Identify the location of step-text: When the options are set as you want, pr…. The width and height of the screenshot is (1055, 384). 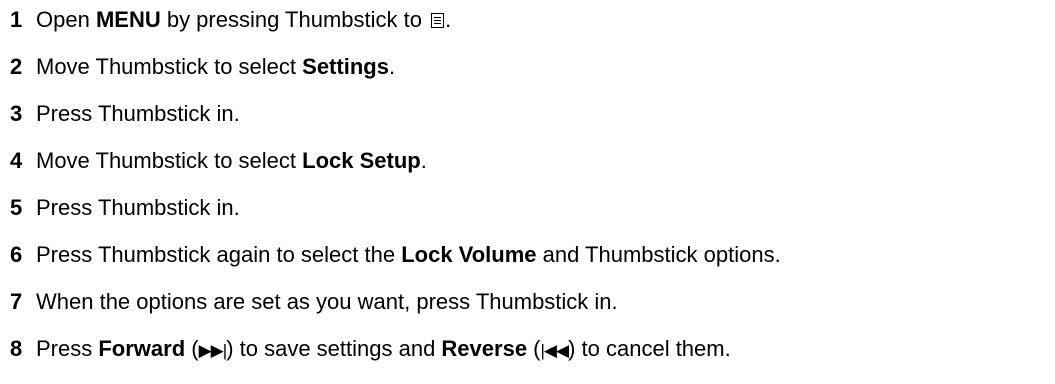
(327, 301).